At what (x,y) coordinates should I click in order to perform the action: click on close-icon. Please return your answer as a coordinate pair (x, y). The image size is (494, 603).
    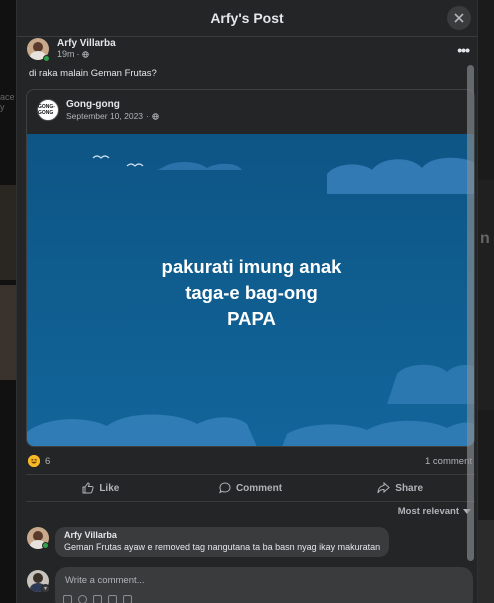
    Looking at the image, I should click on (459, 18).